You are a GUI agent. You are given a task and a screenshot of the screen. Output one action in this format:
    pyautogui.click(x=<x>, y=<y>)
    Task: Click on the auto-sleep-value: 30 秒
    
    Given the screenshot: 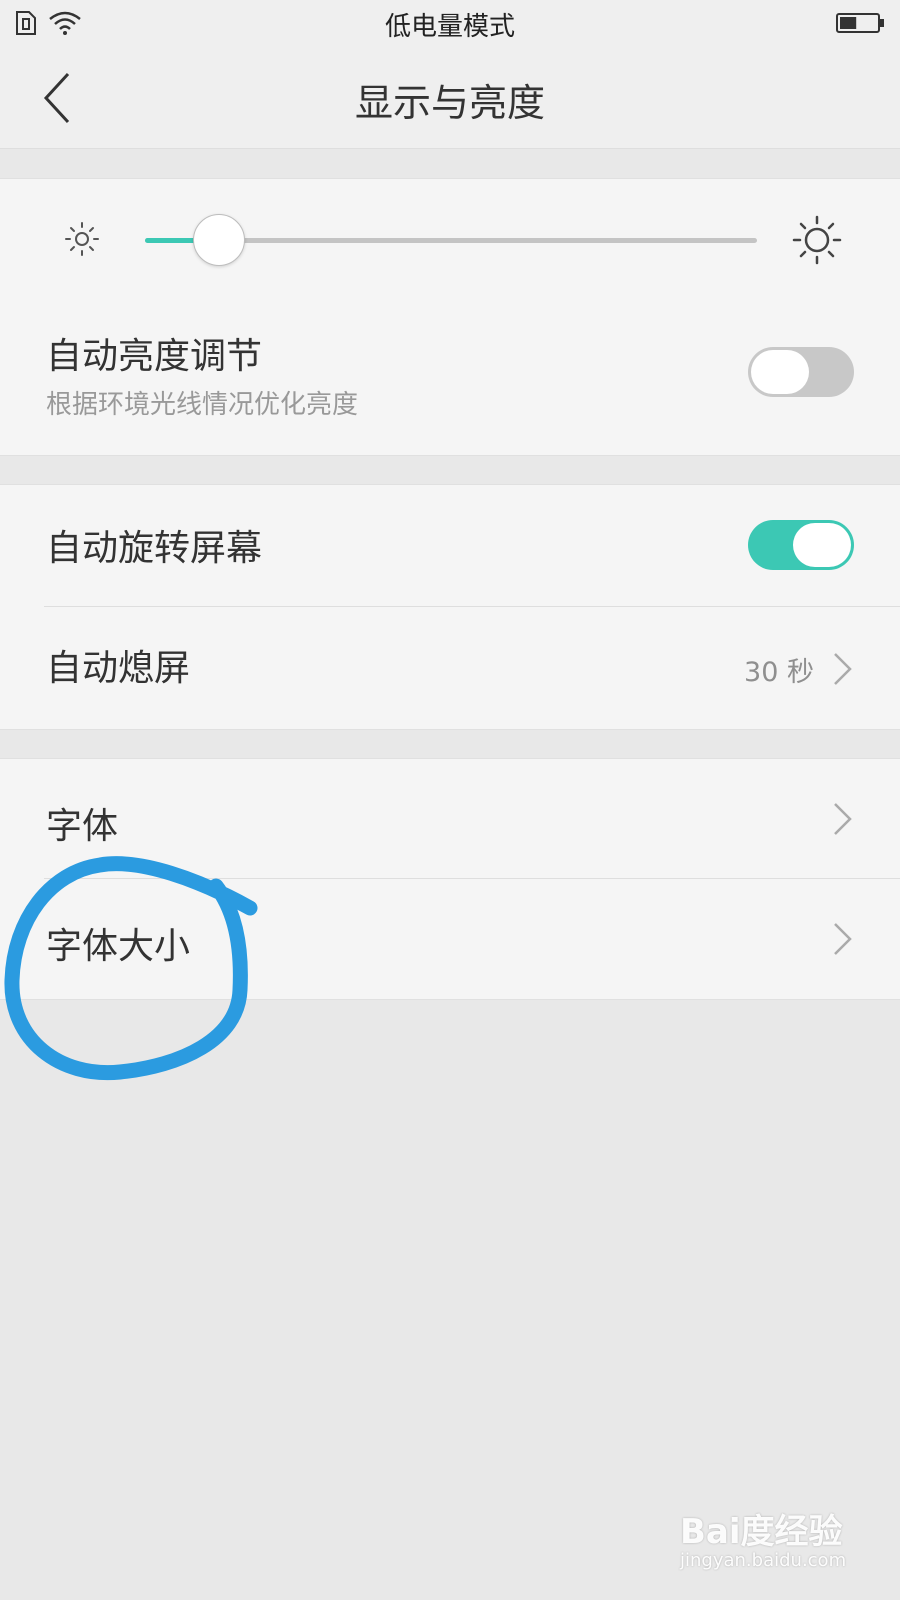 What is the action you would take?
    pyautogui.click(x=779, y=672)
    